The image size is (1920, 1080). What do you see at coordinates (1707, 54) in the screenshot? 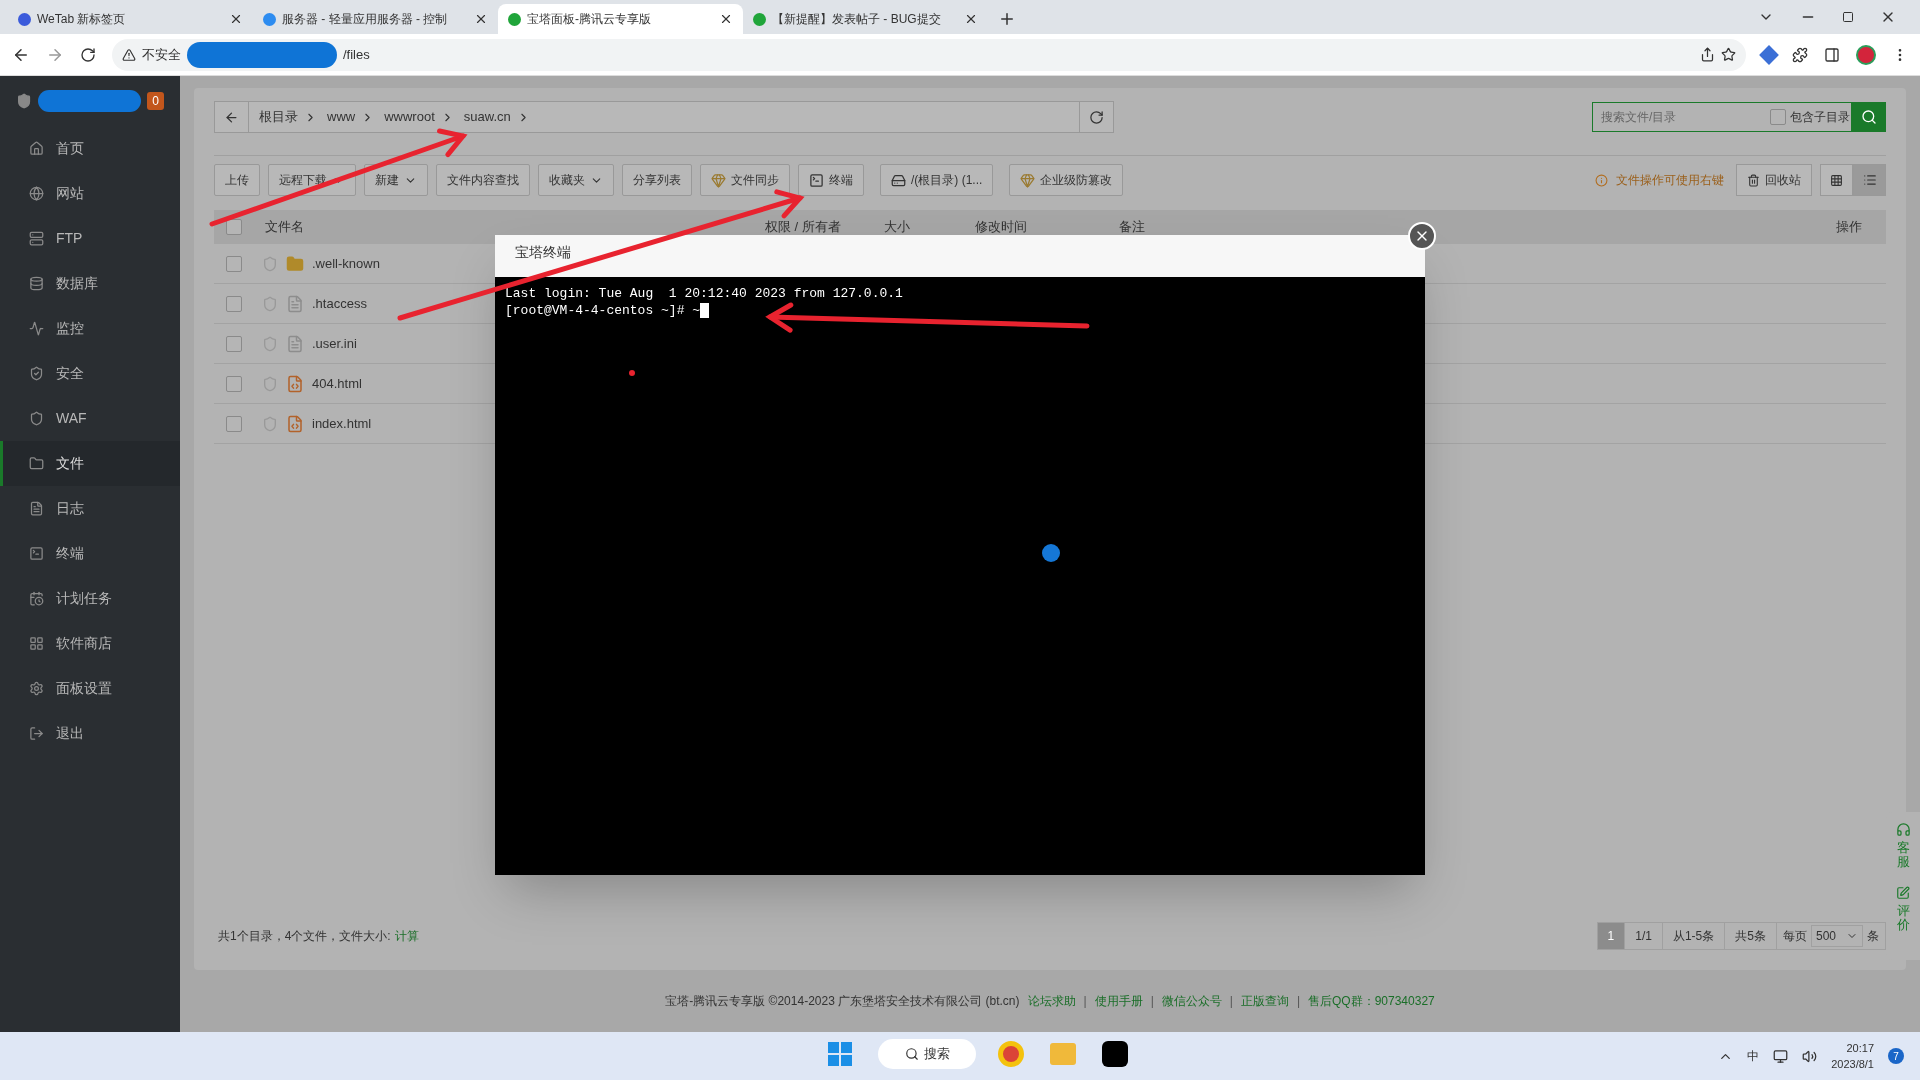
I see `share-icon` at bounding box center [1707, 54].